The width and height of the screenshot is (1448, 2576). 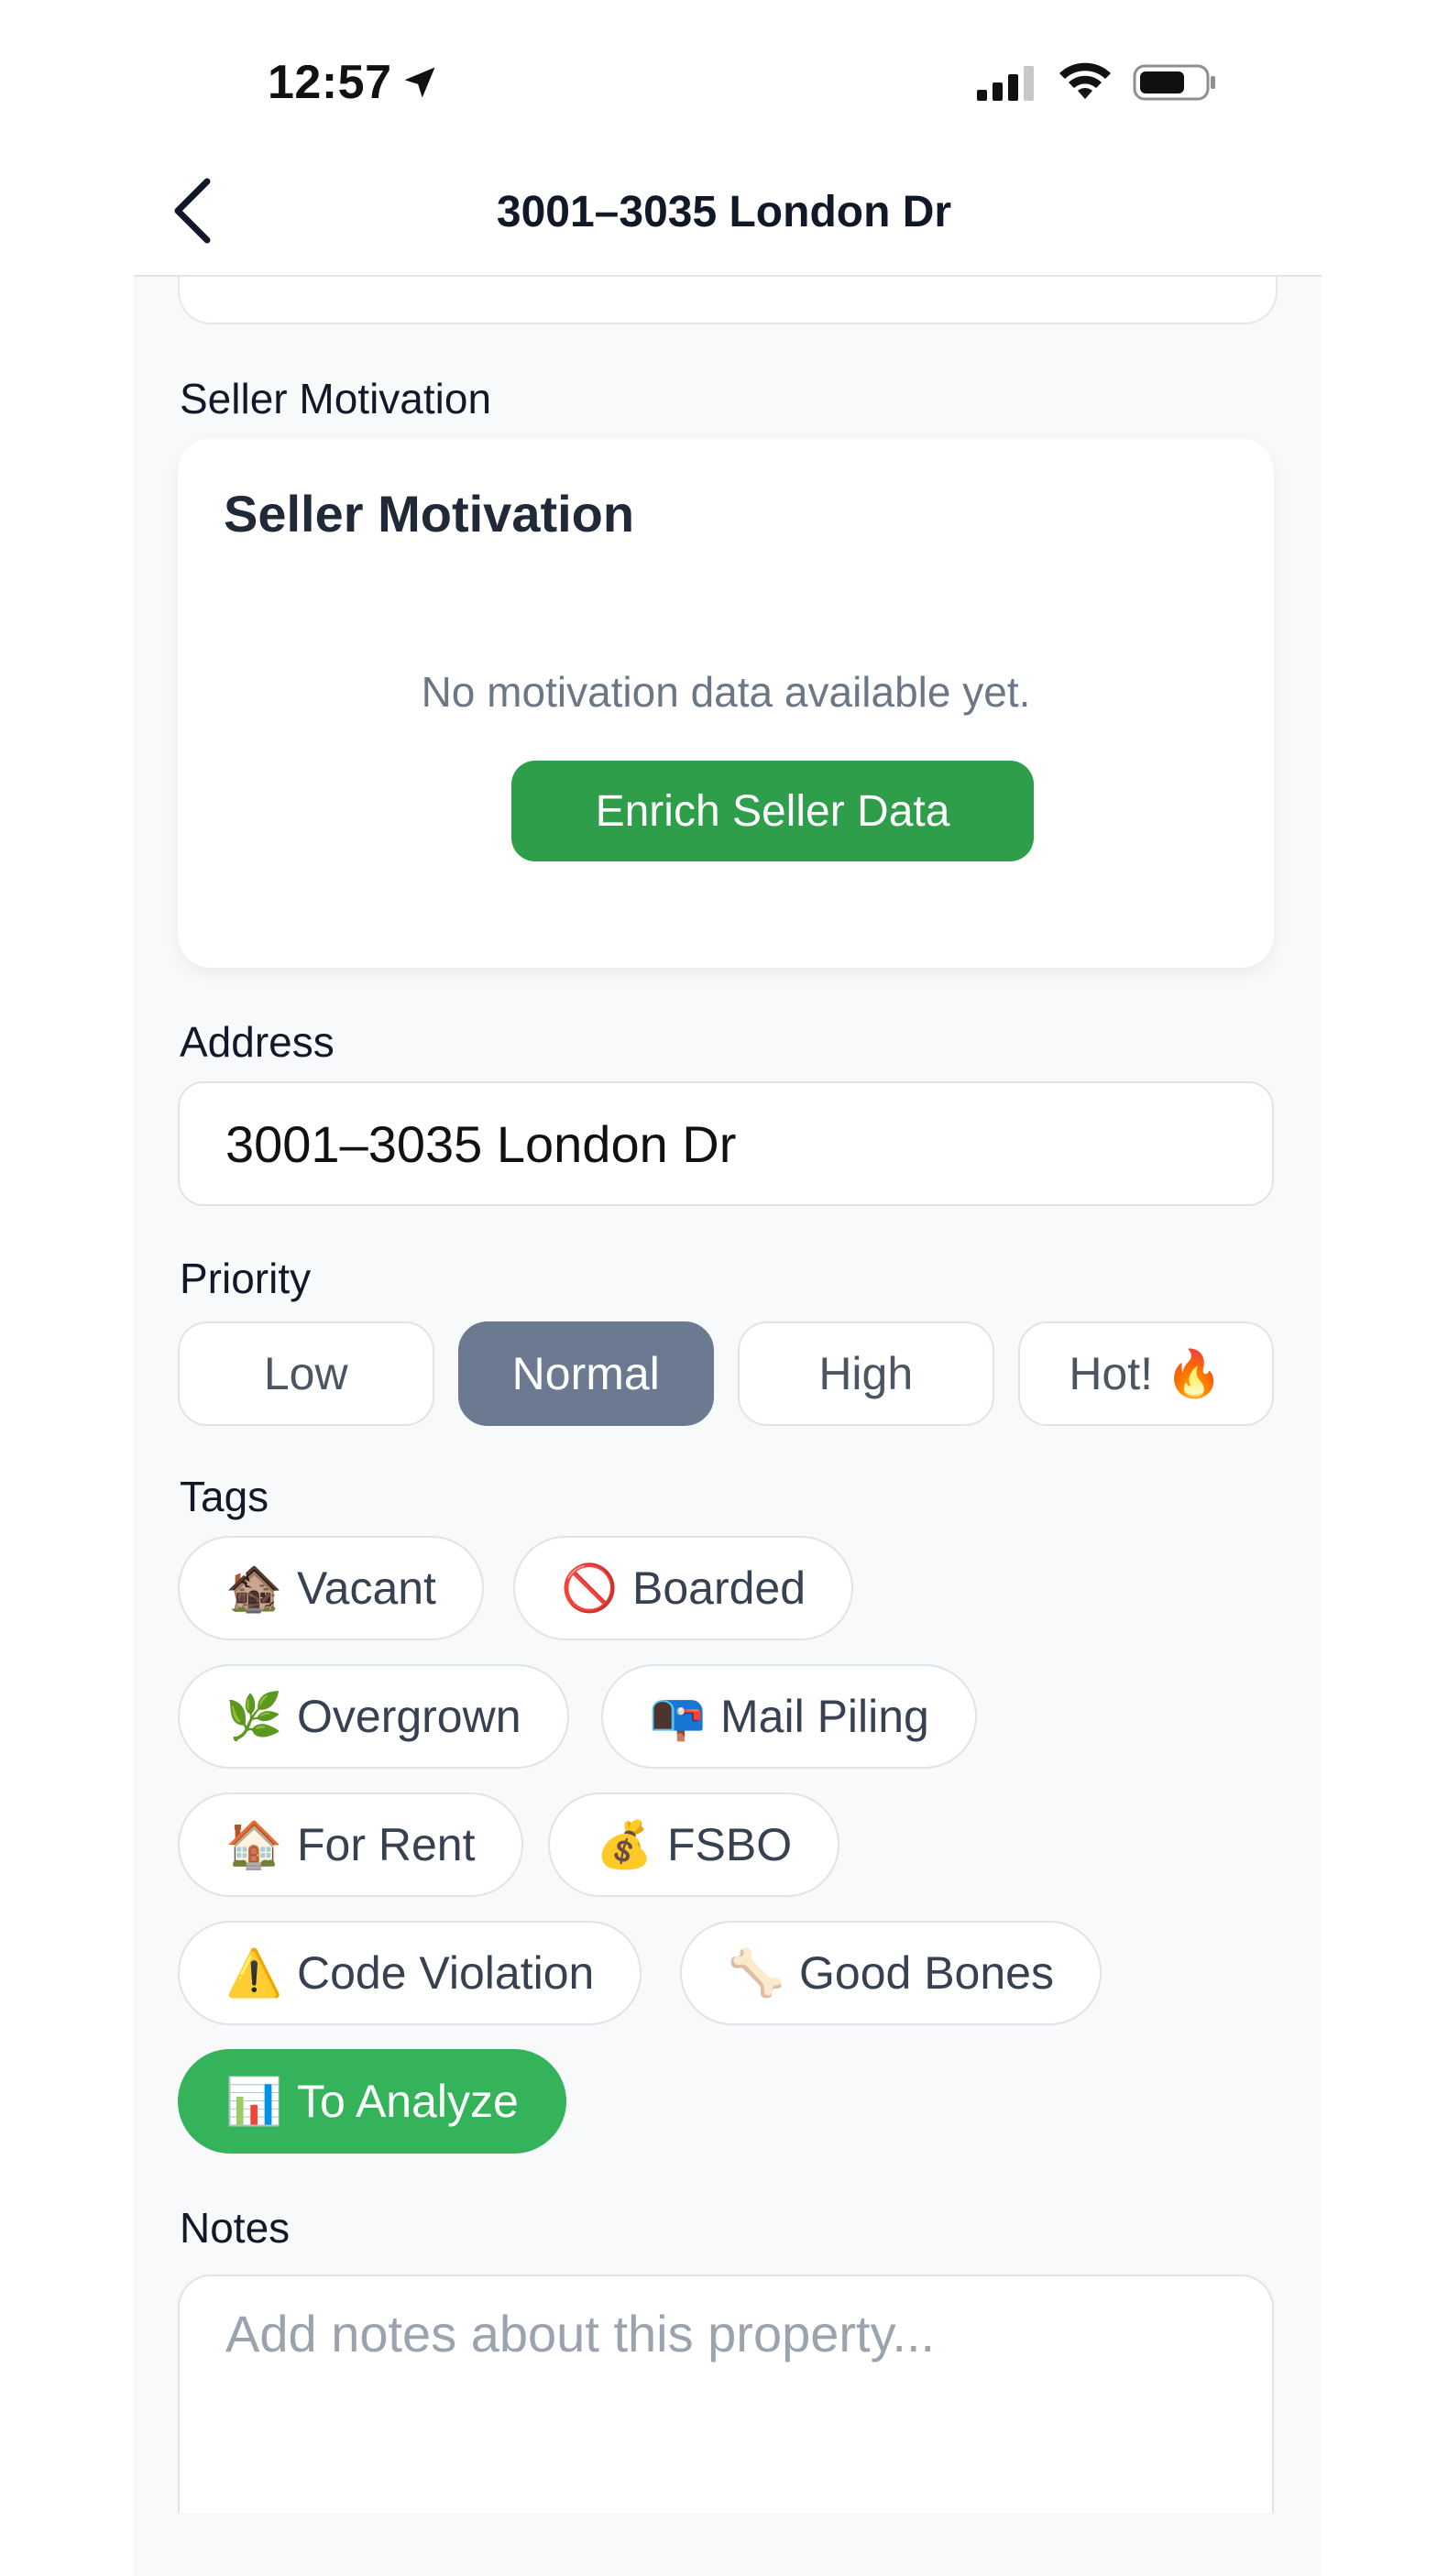 I want to click on warning-icon: ⚠️, so click(x=254, y=1973).